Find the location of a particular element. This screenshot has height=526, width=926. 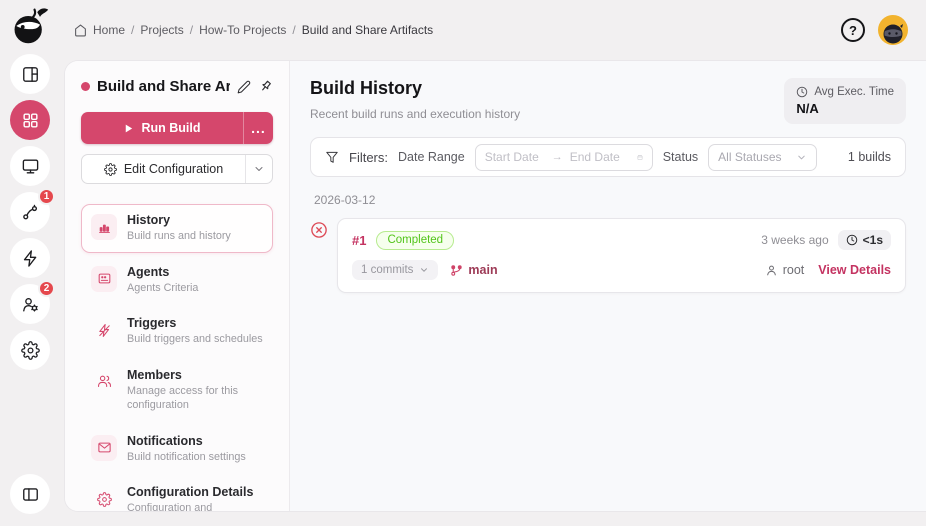

panel-layout-icon is located at coordinates (30, 74).